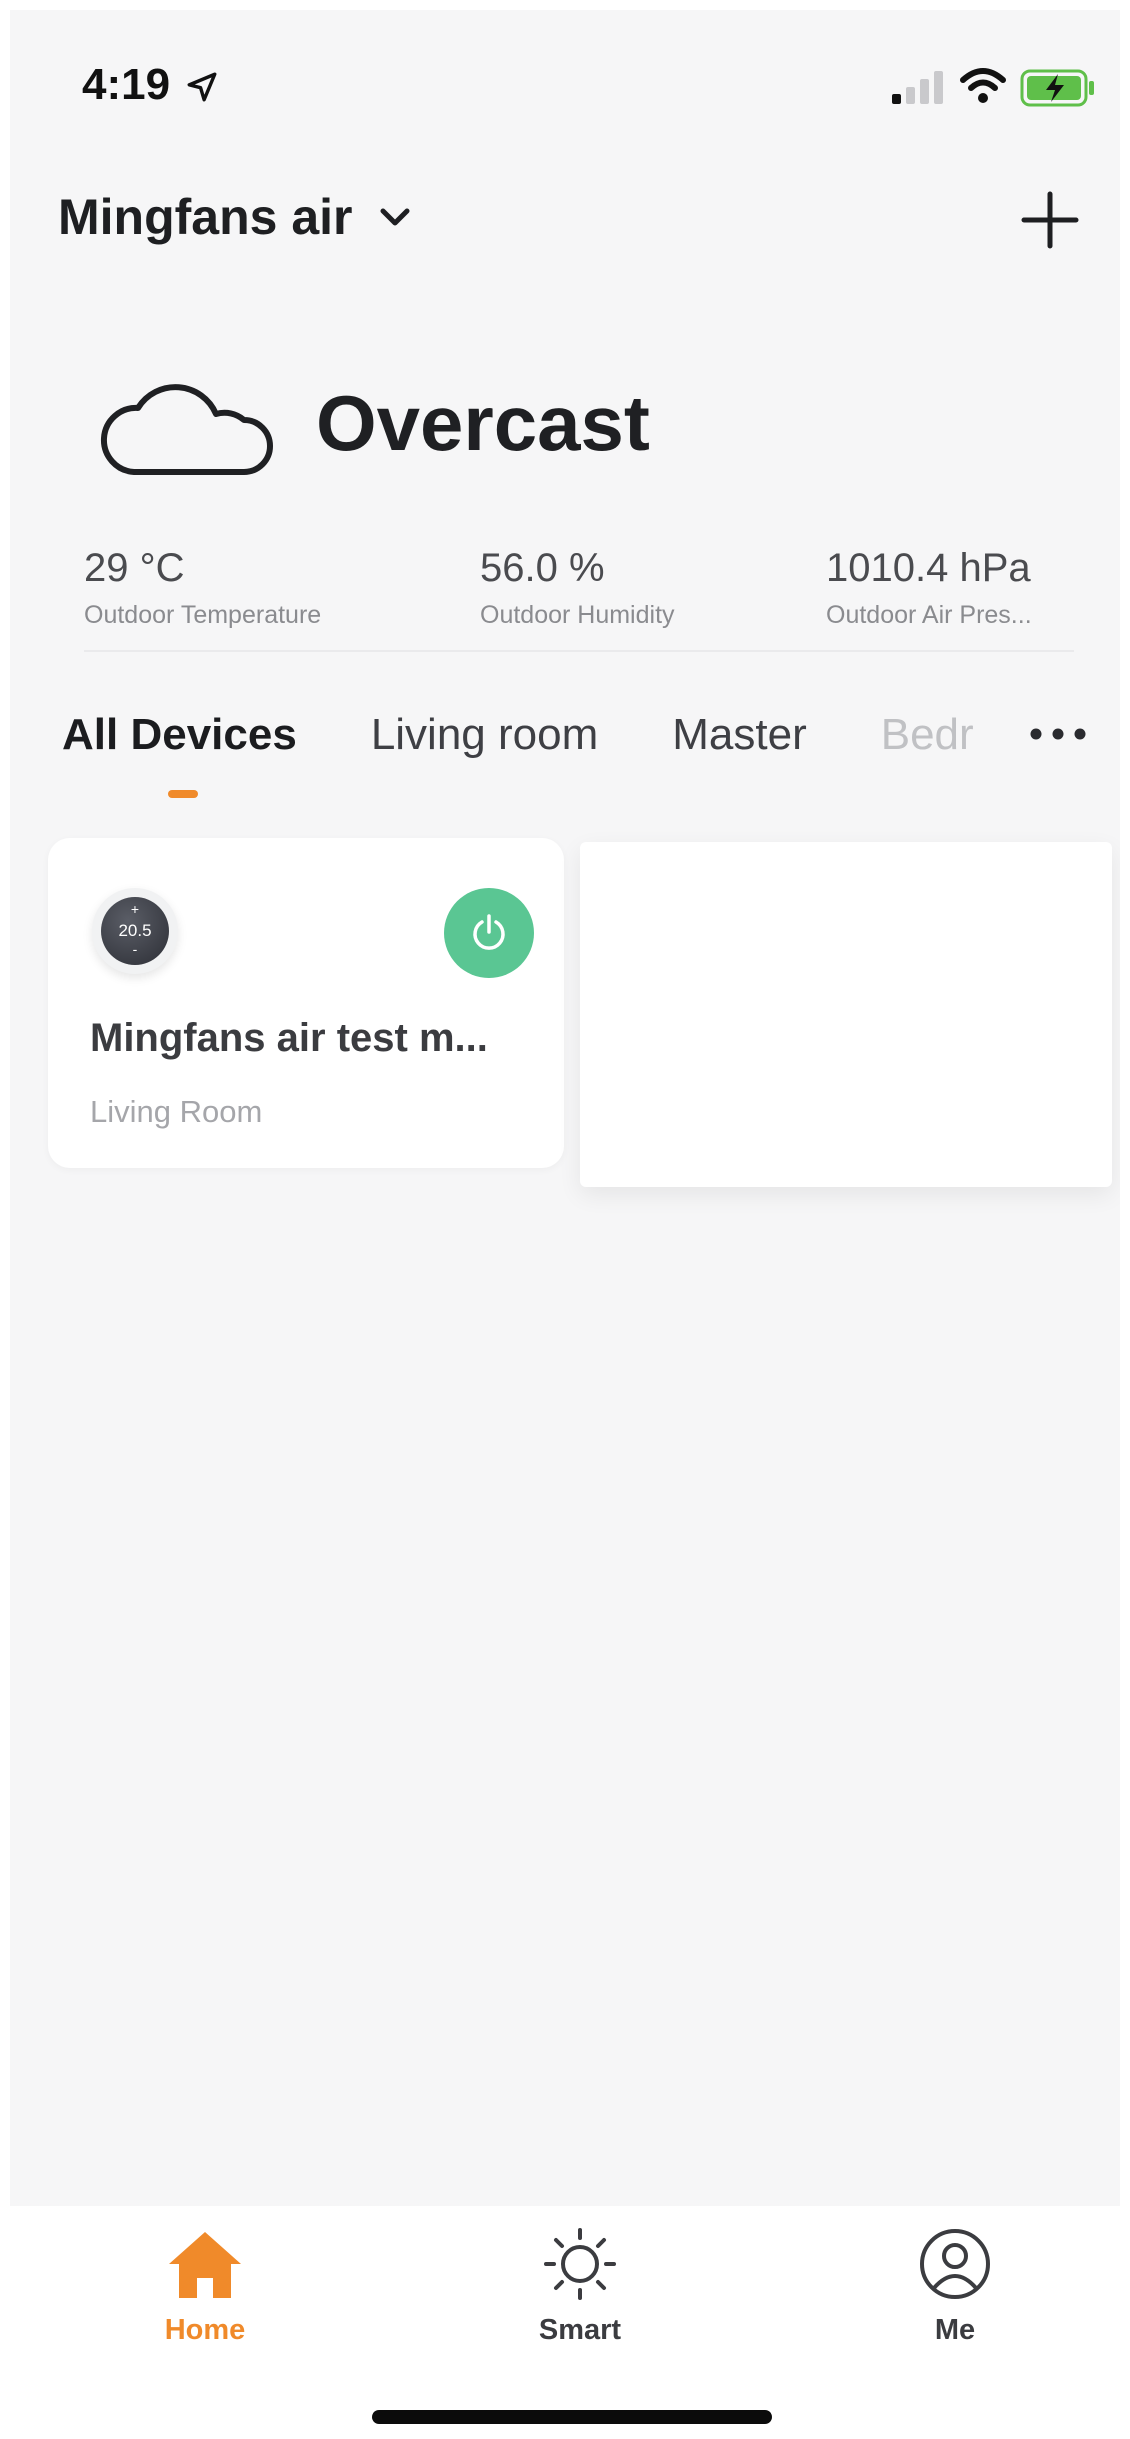 The height and width of the screenshot is (2439, 1130). I want to click on nav-me: Me, so click(955, 2286).